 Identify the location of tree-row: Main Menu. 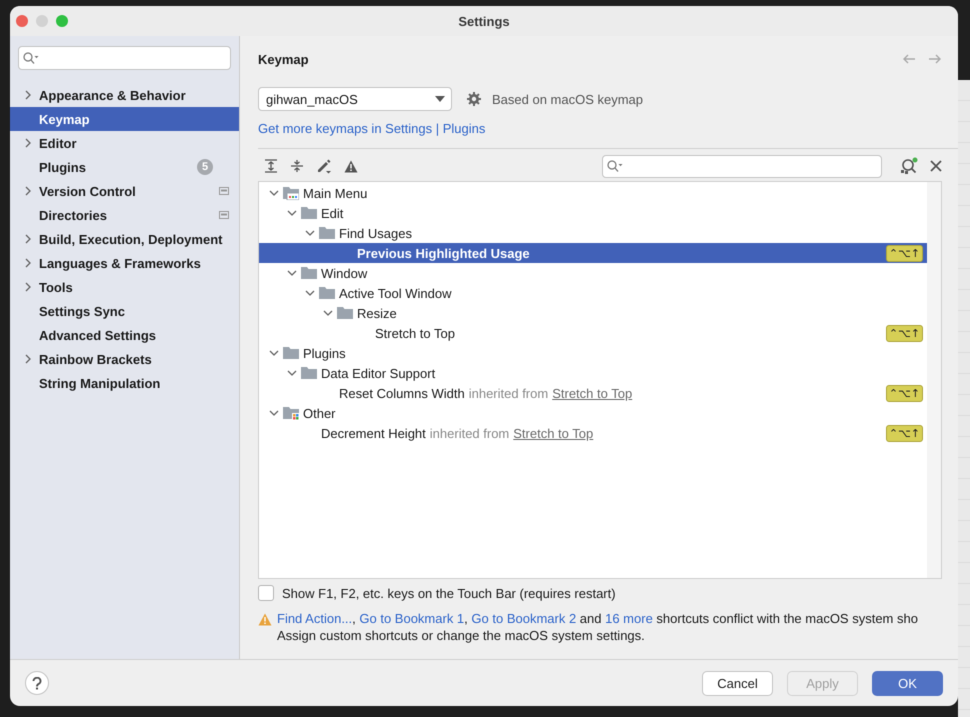
(593, 193).